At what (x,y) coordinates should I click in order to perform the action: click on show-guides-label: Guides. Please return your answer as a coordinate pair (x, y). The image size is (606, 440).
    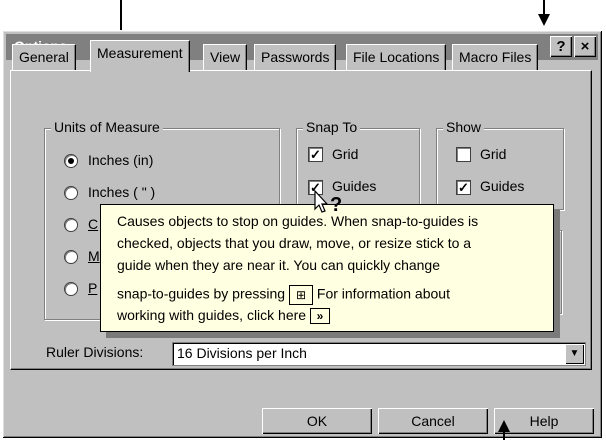
    Looking at the image, I should click on (502, 186).